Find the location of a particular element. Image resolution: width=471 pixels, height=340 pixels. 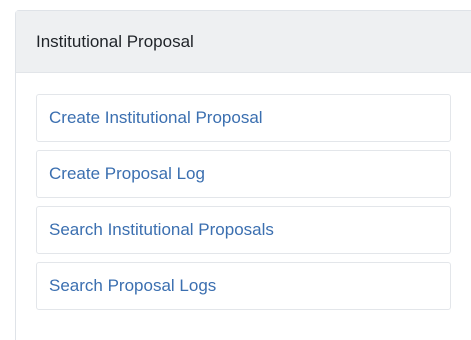

search-institutional-proposals-link: Search Institutional Proposals is located at coordinates (161, 230).